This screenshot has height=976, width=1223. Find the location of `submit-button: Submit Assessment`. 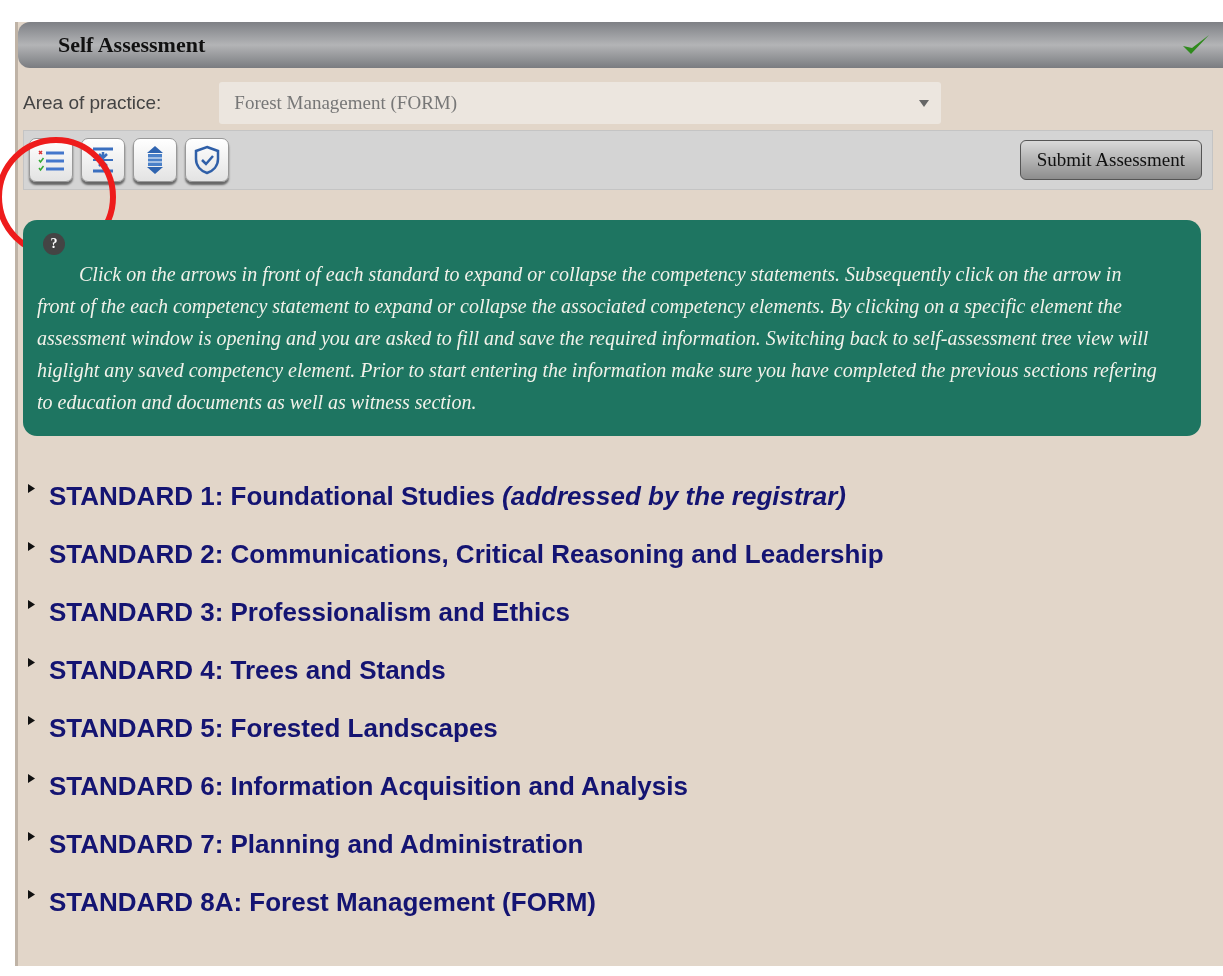

submit-button: Submit Assessment is located at coordinates (1110, 160).